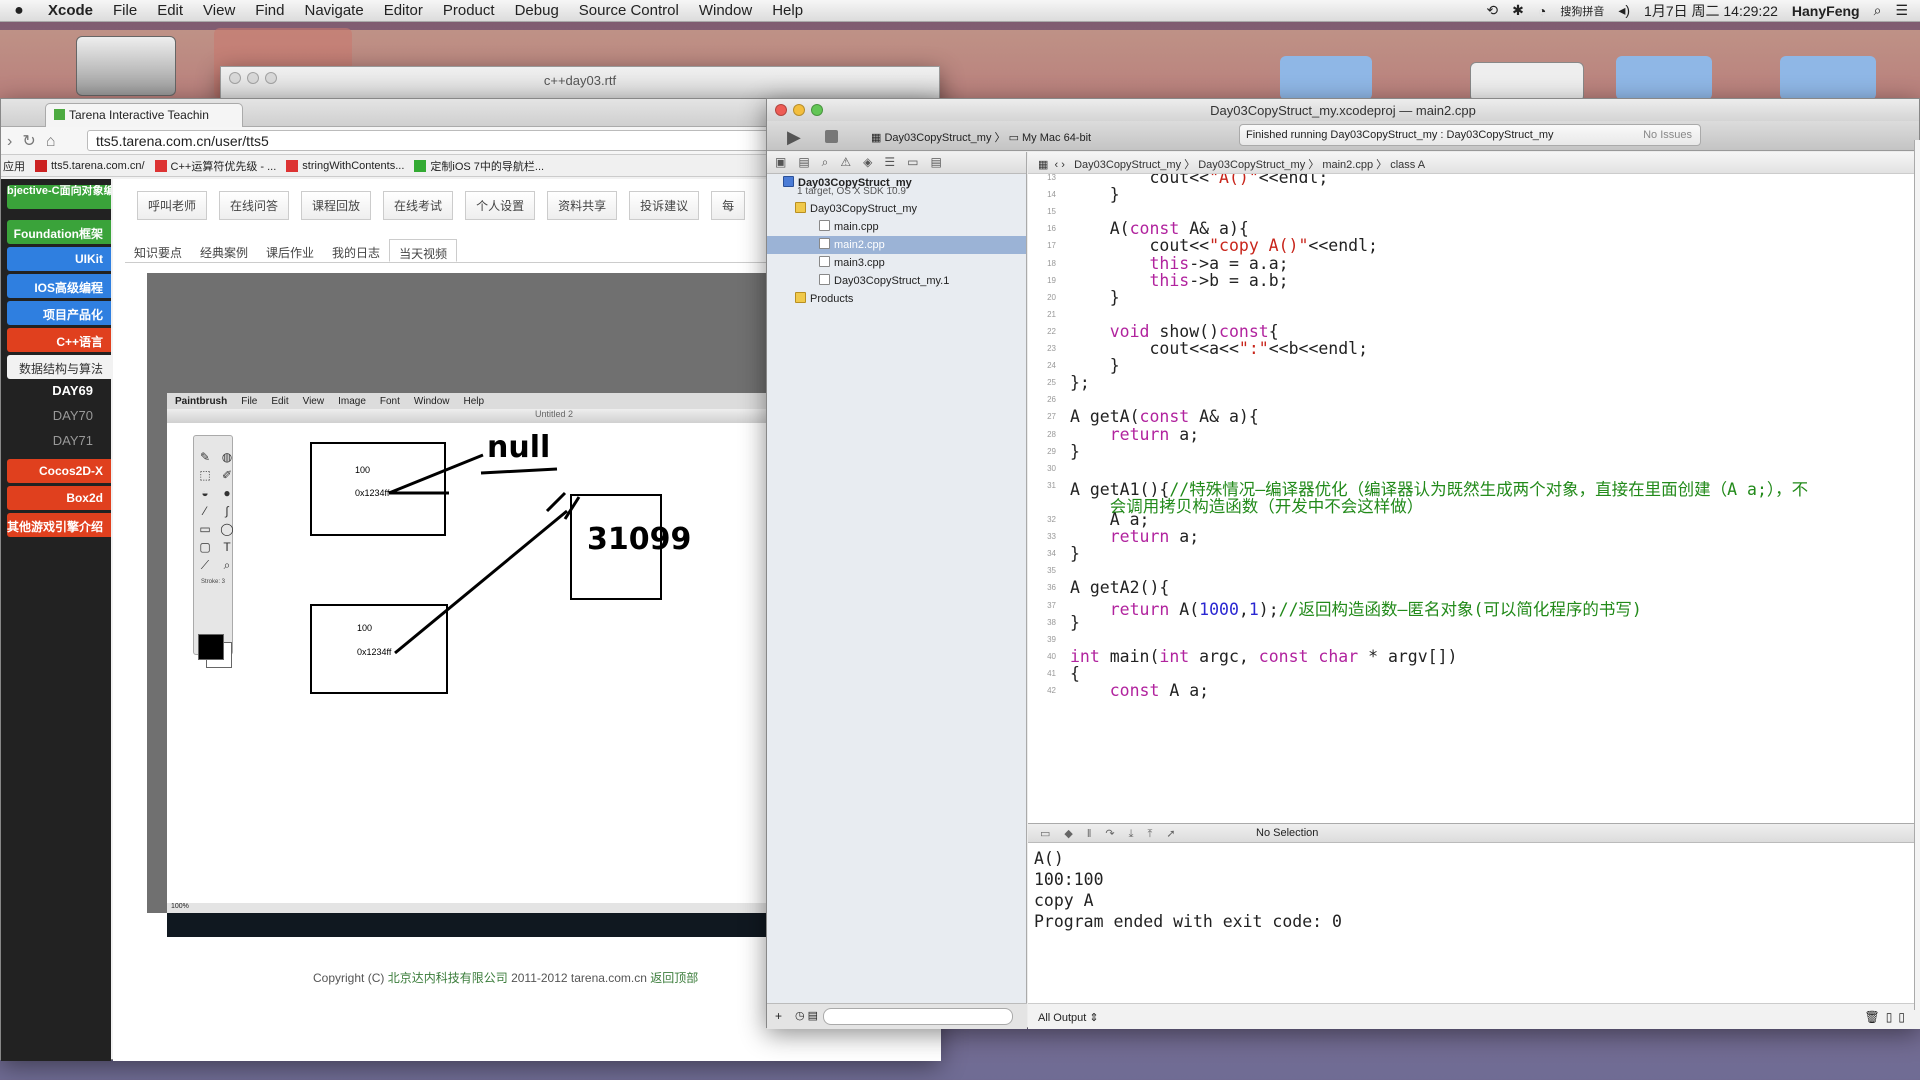 The height and width of the screenshot is (1080, 1920). What do you see at coordinates (90, 165) in the screenshot?
I see `bookmark-item: tts5.tarena.com.cn/` at bounding box center [90, 165].